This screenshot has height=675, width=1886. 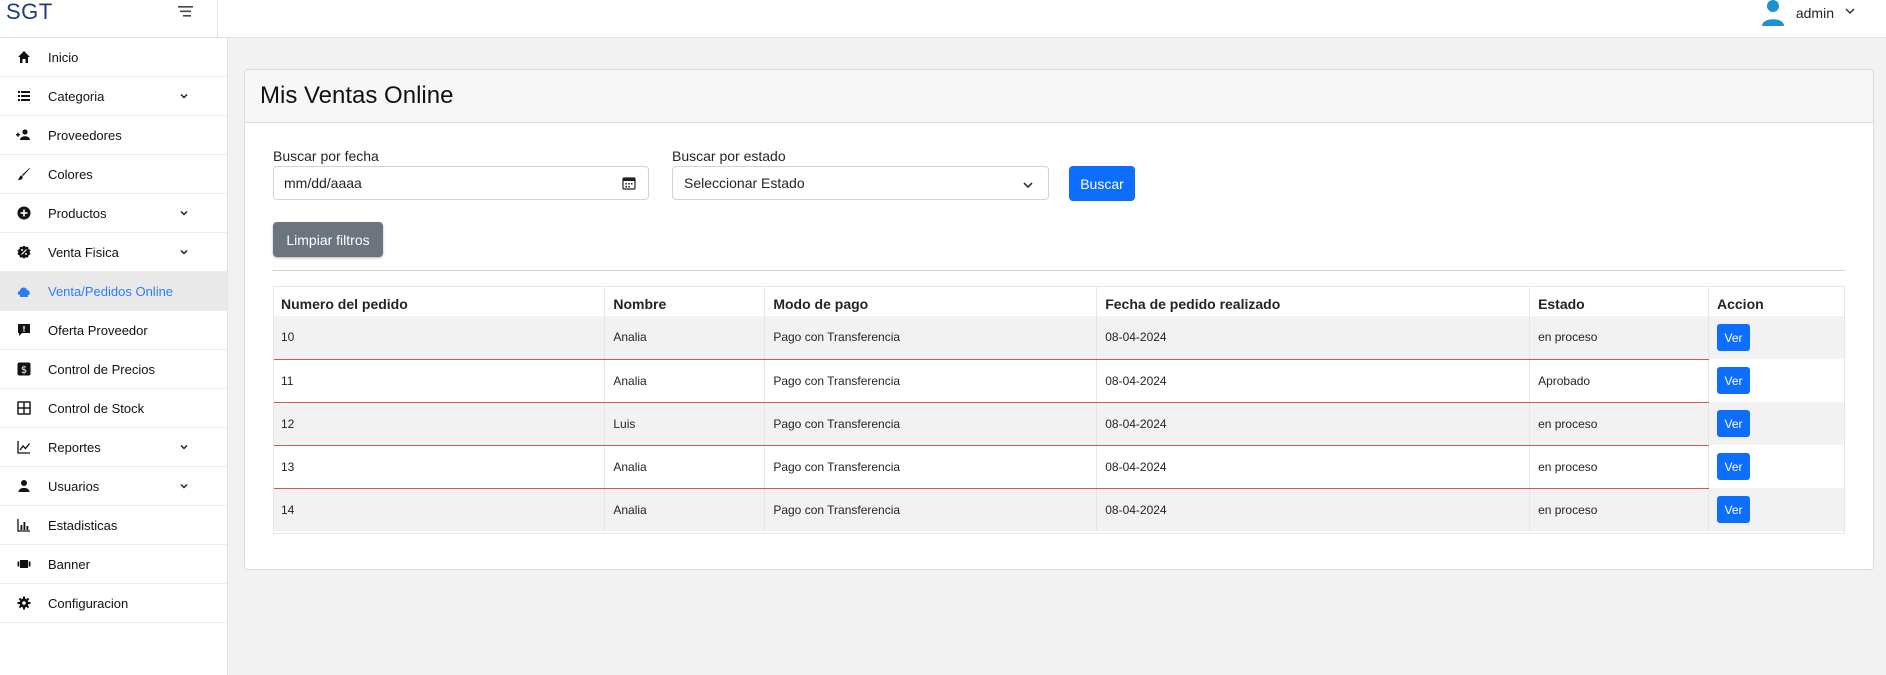 What do you see at coordinates (113, 96) in the screenshot?
I see `sidebar-item-categoria: Categoria` at bounding box center [113, 96].